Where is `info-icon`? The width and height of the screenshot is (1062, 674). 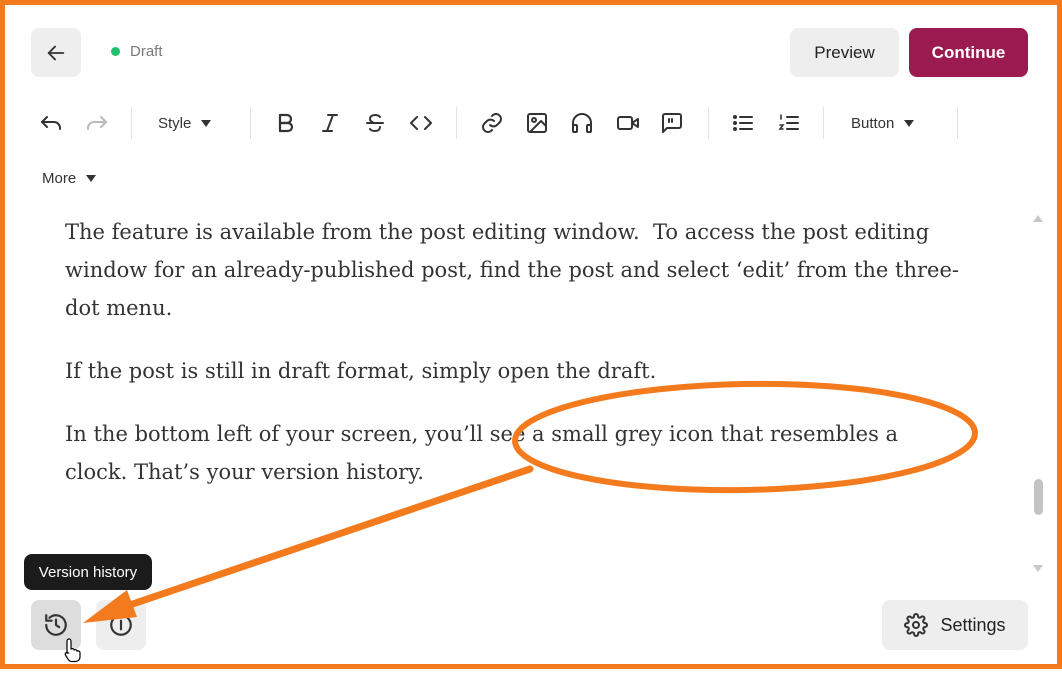 info-icon is located at coordinates (121, 625).